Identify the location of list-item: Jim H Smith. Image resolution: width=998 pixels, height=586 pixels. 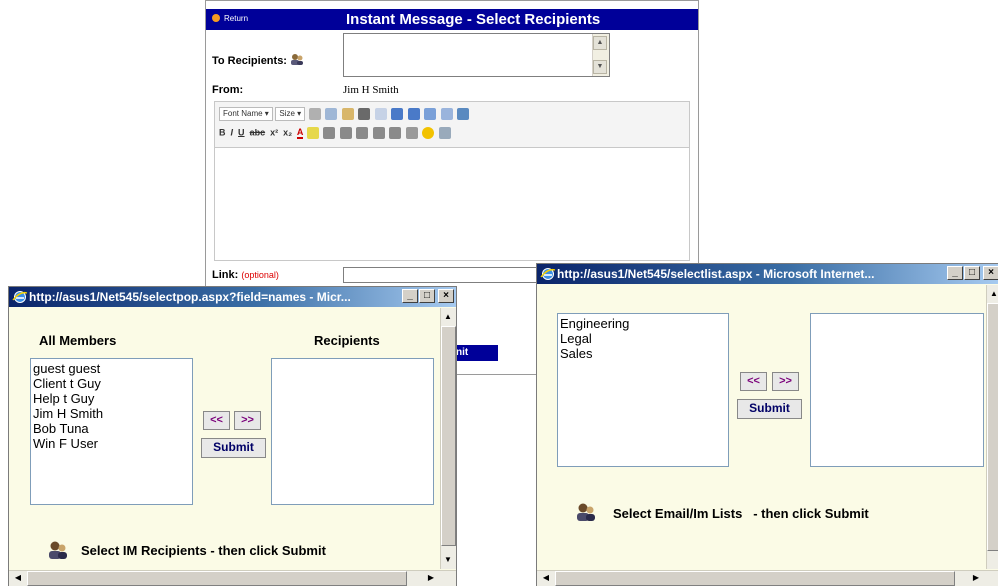
(111, 413).